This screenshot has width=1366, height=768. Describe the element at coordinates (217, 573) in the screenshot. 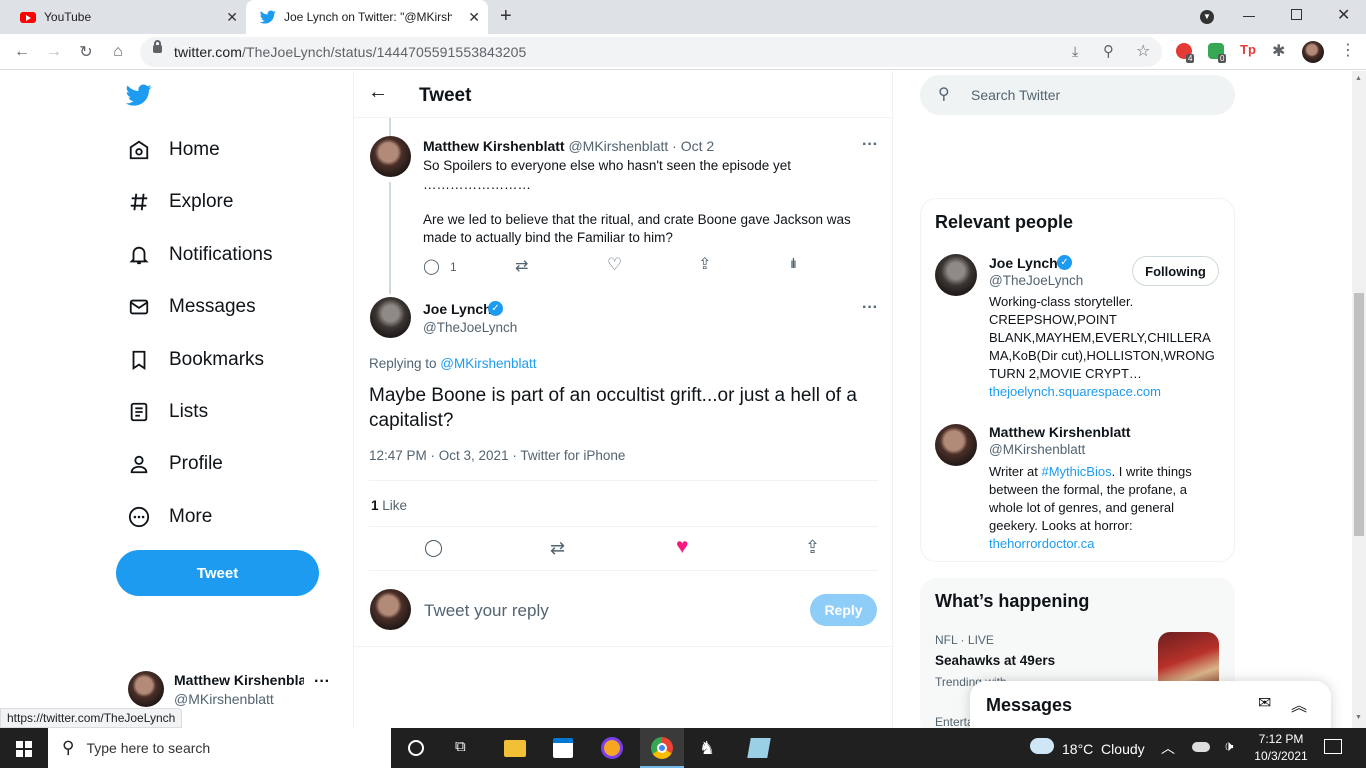

I see `compose-tweet-button: Tweet` at that location.